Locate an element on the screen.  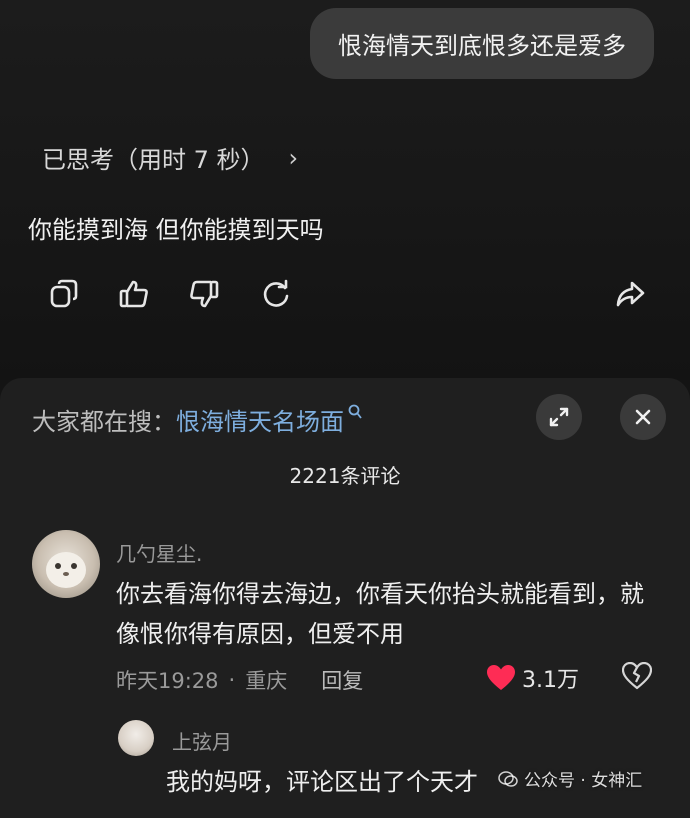
watermark-text: 公众号 · 女神汇 is located at coordinates (583, 781).